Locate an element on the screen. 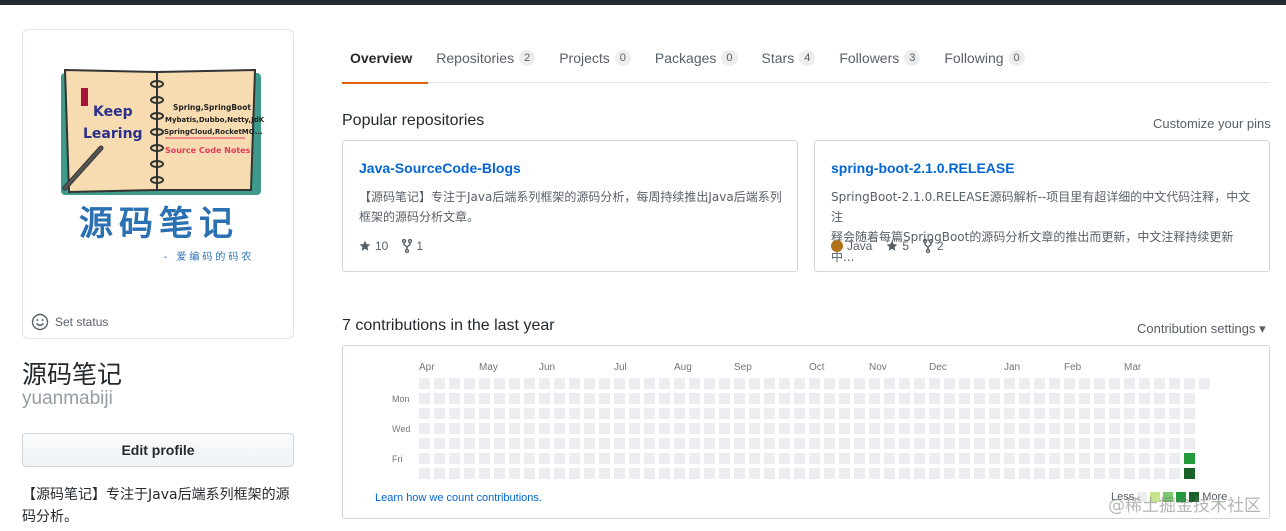 The width and height of the screenshot is (1286, 531). repo-forks-link: 2 is located at coordinates (933, 246).